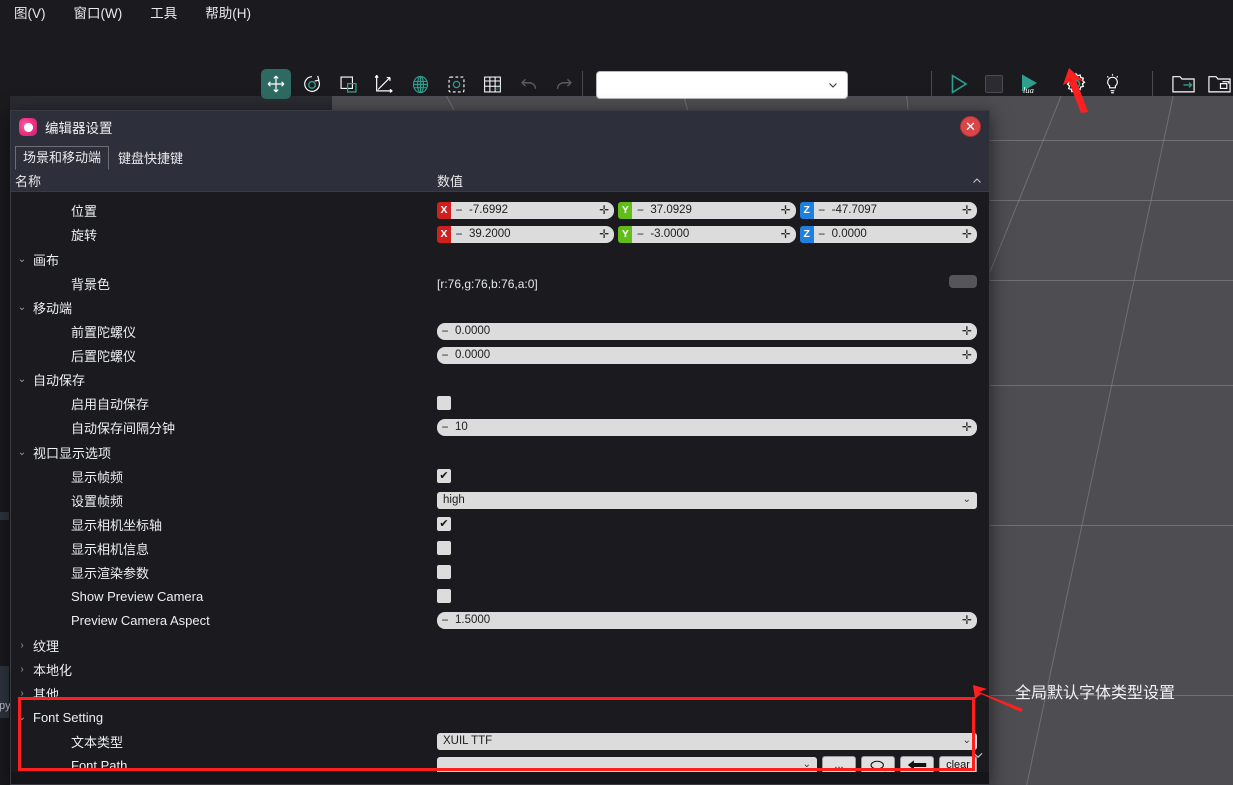 The width and height of the screenshot is (1233, 785). I want to click on move-tool-button, so click(276, 84).